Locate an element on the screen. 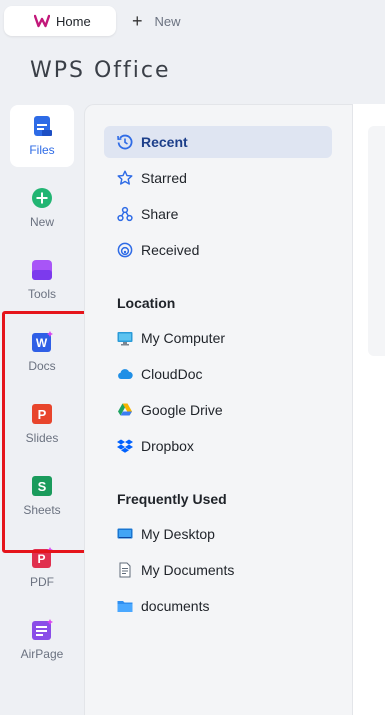 This screenshot has width=385, height=715. nav-item-my-computer: My Computer is located at coordinates (218, 338).